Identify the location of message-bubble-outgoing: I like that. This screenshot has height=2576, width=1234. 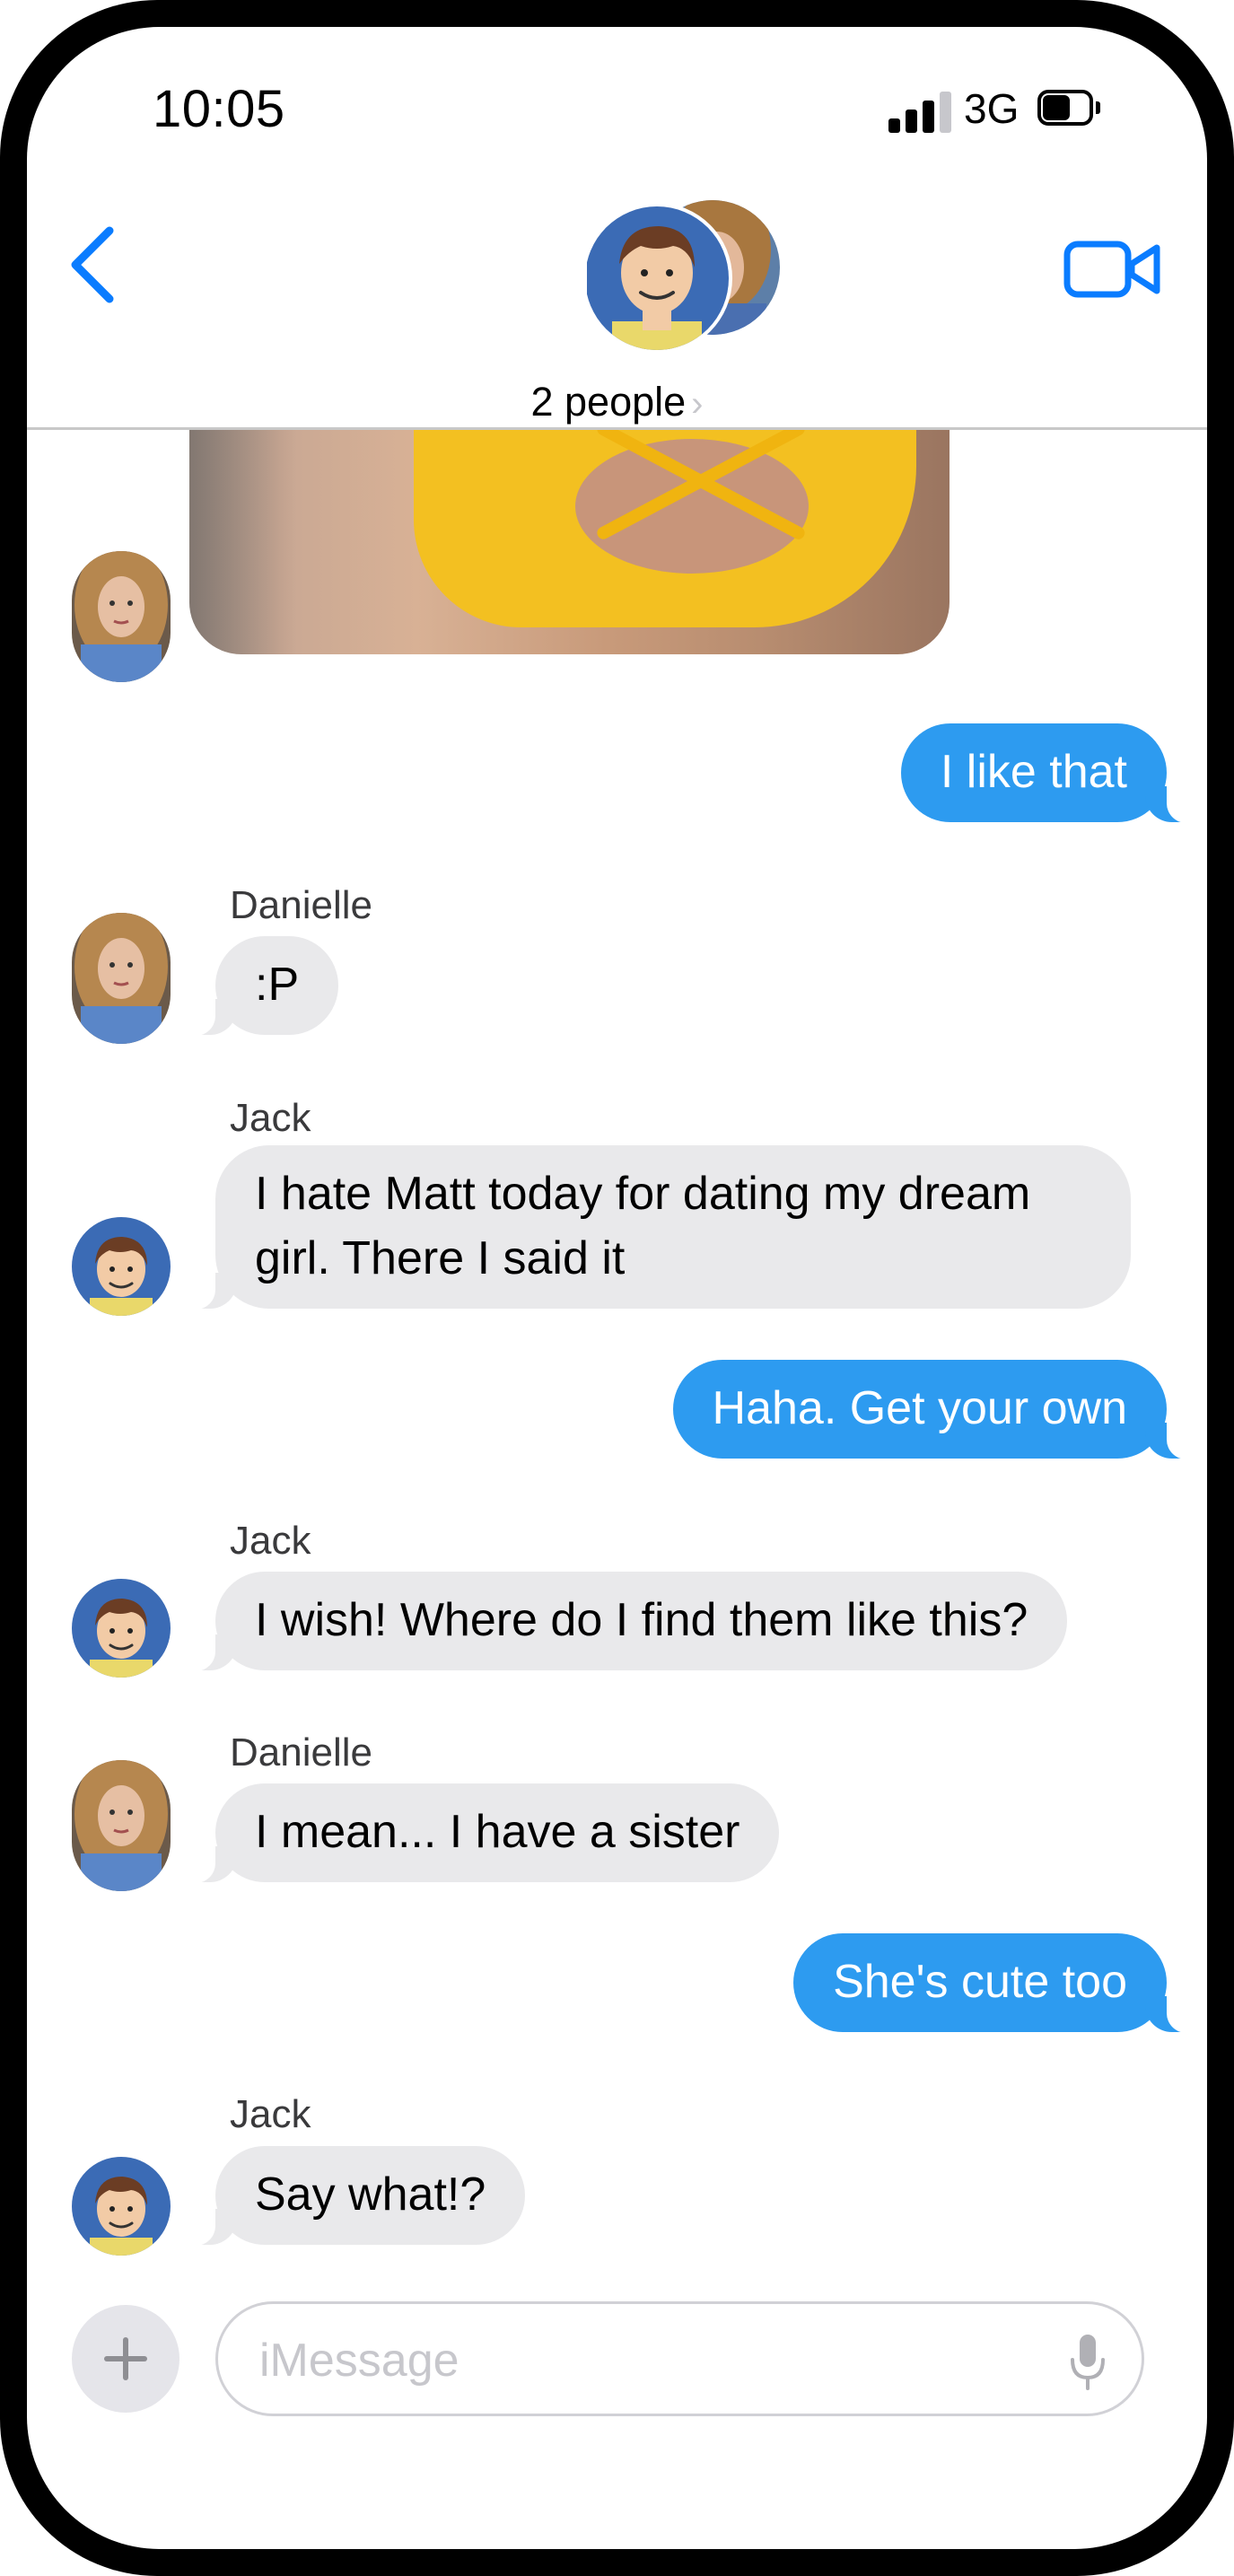
(1048, 773).